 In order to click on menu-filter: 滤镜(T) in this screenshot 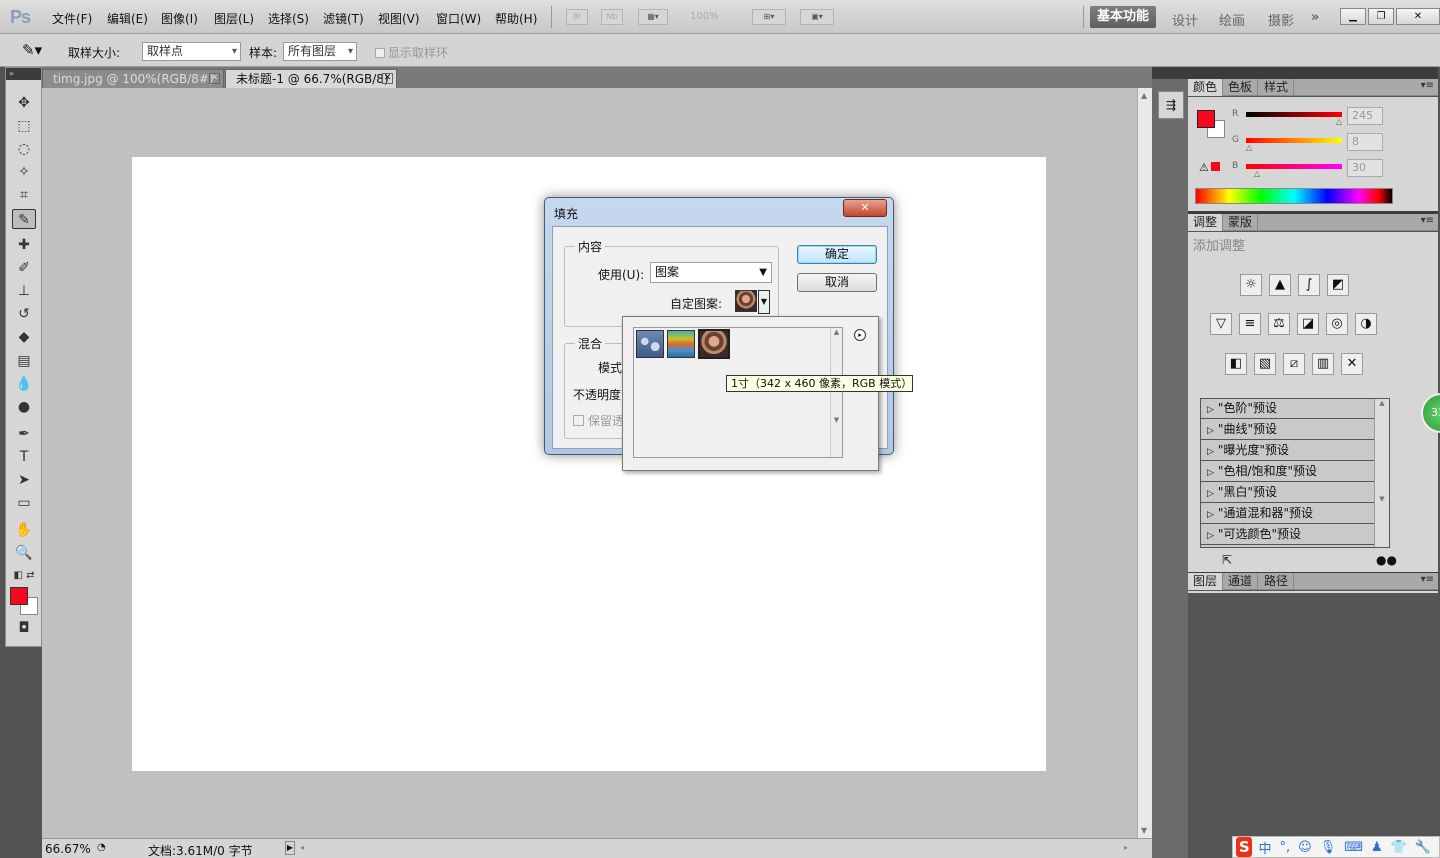, I will do `click(343, 18)`.